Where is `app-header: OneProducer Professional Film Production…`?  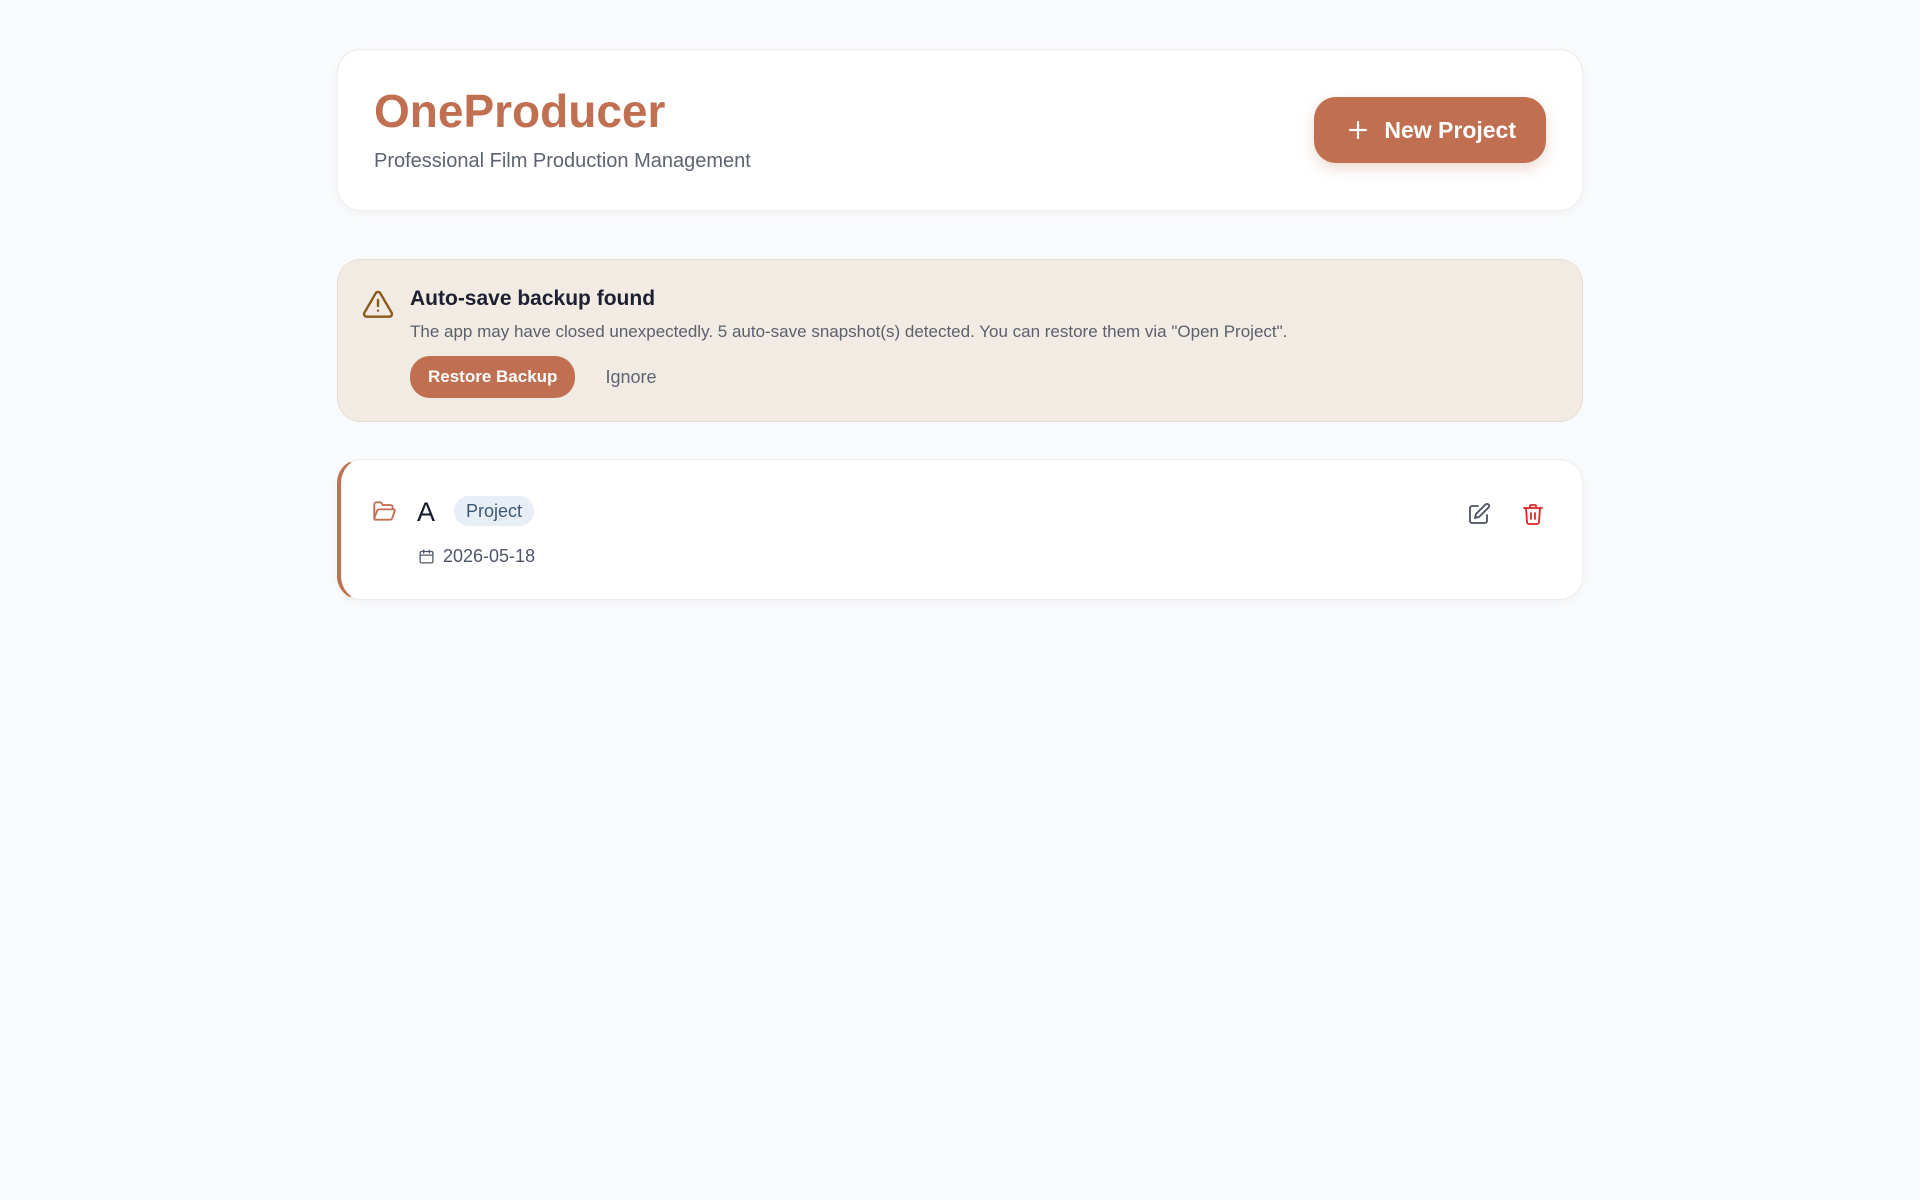
app-header: OneProducer Professional Film Production… is located at coordinates (960, 130).